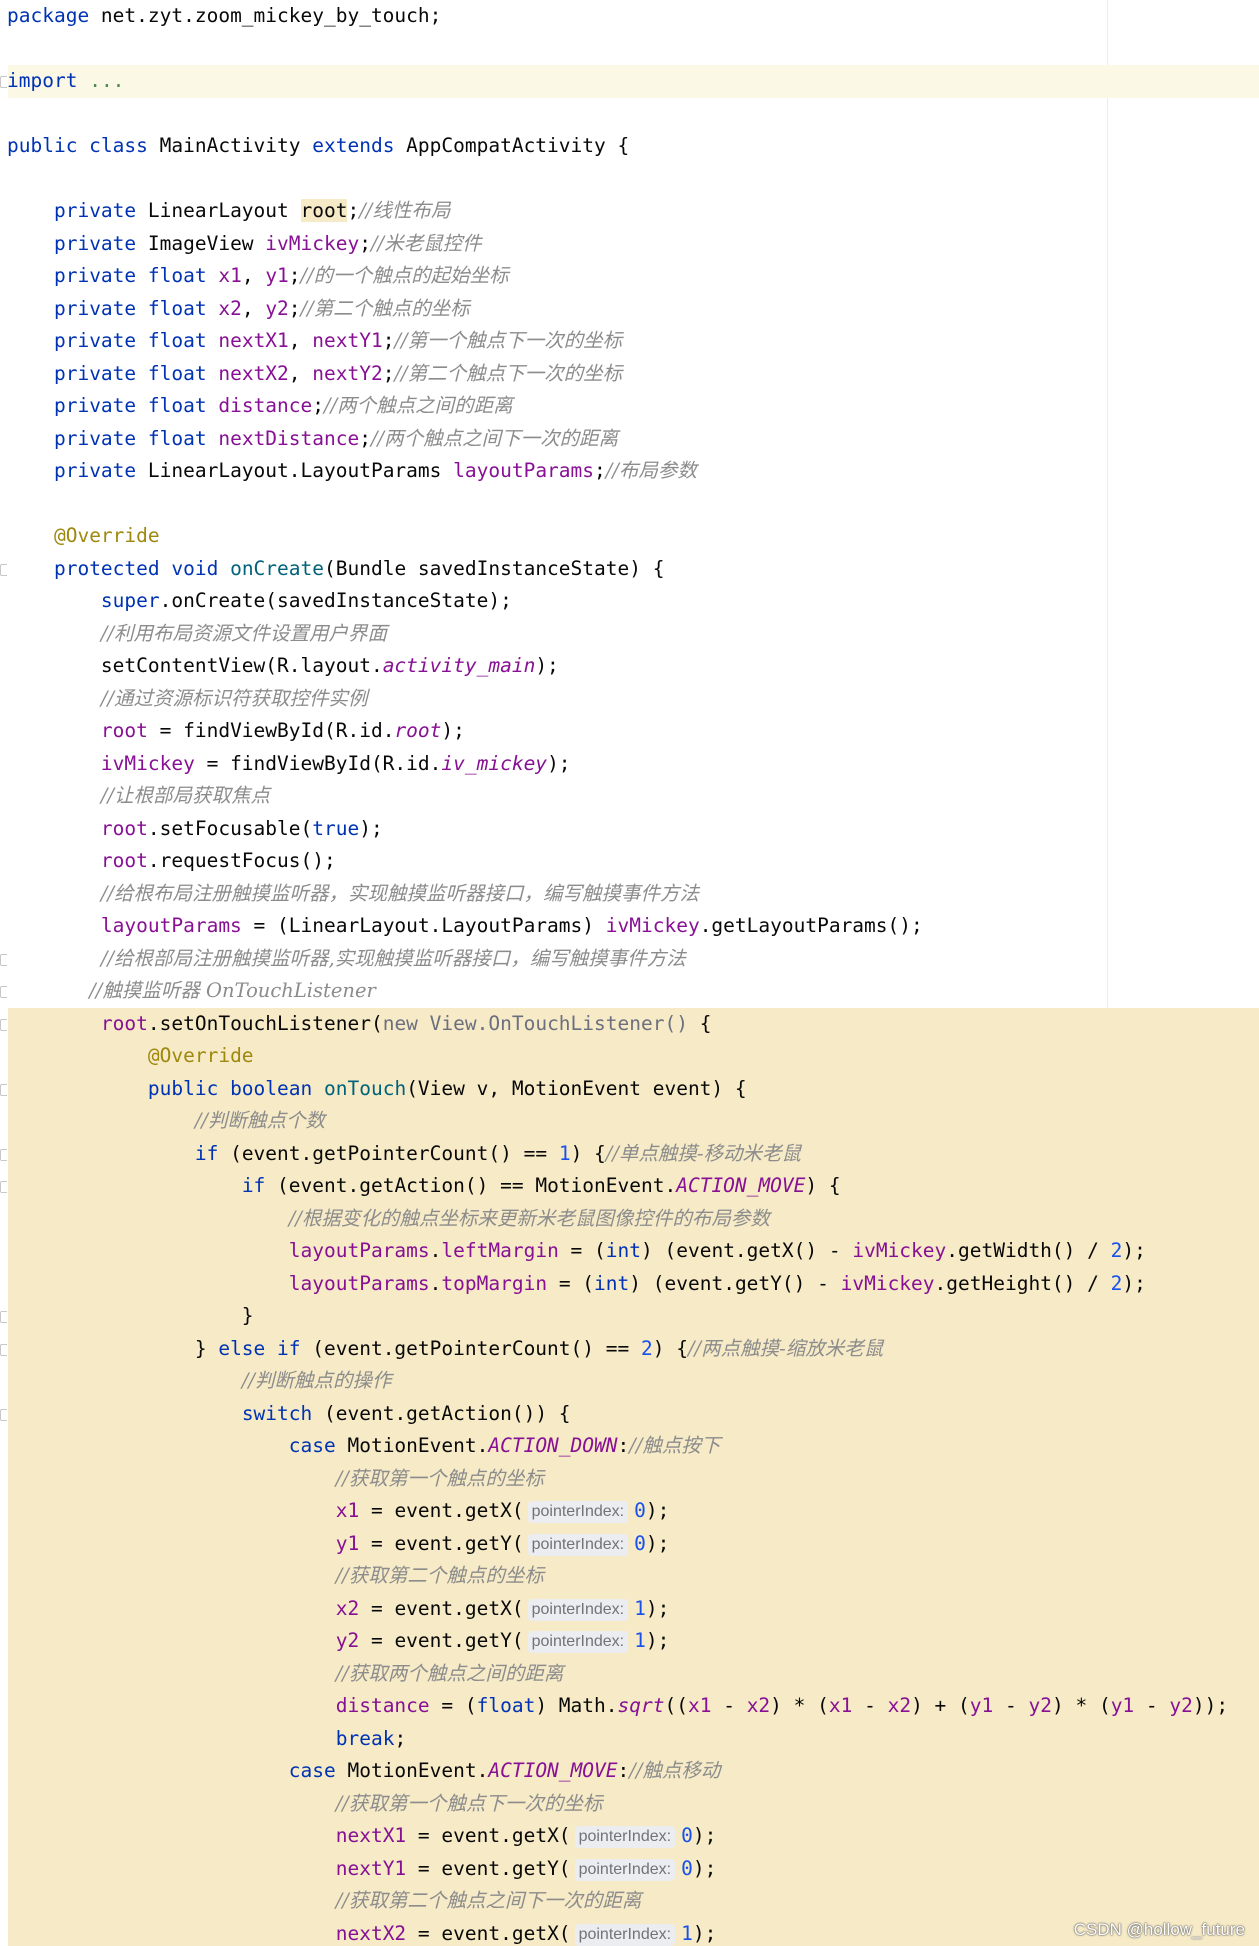 This screenshot has width=1259, height=1946. Describe the element at coordinates (338, 1511) in the screenshot. I see `code-line: x1 = event.getX(pointerIndex: 0);` at that location.